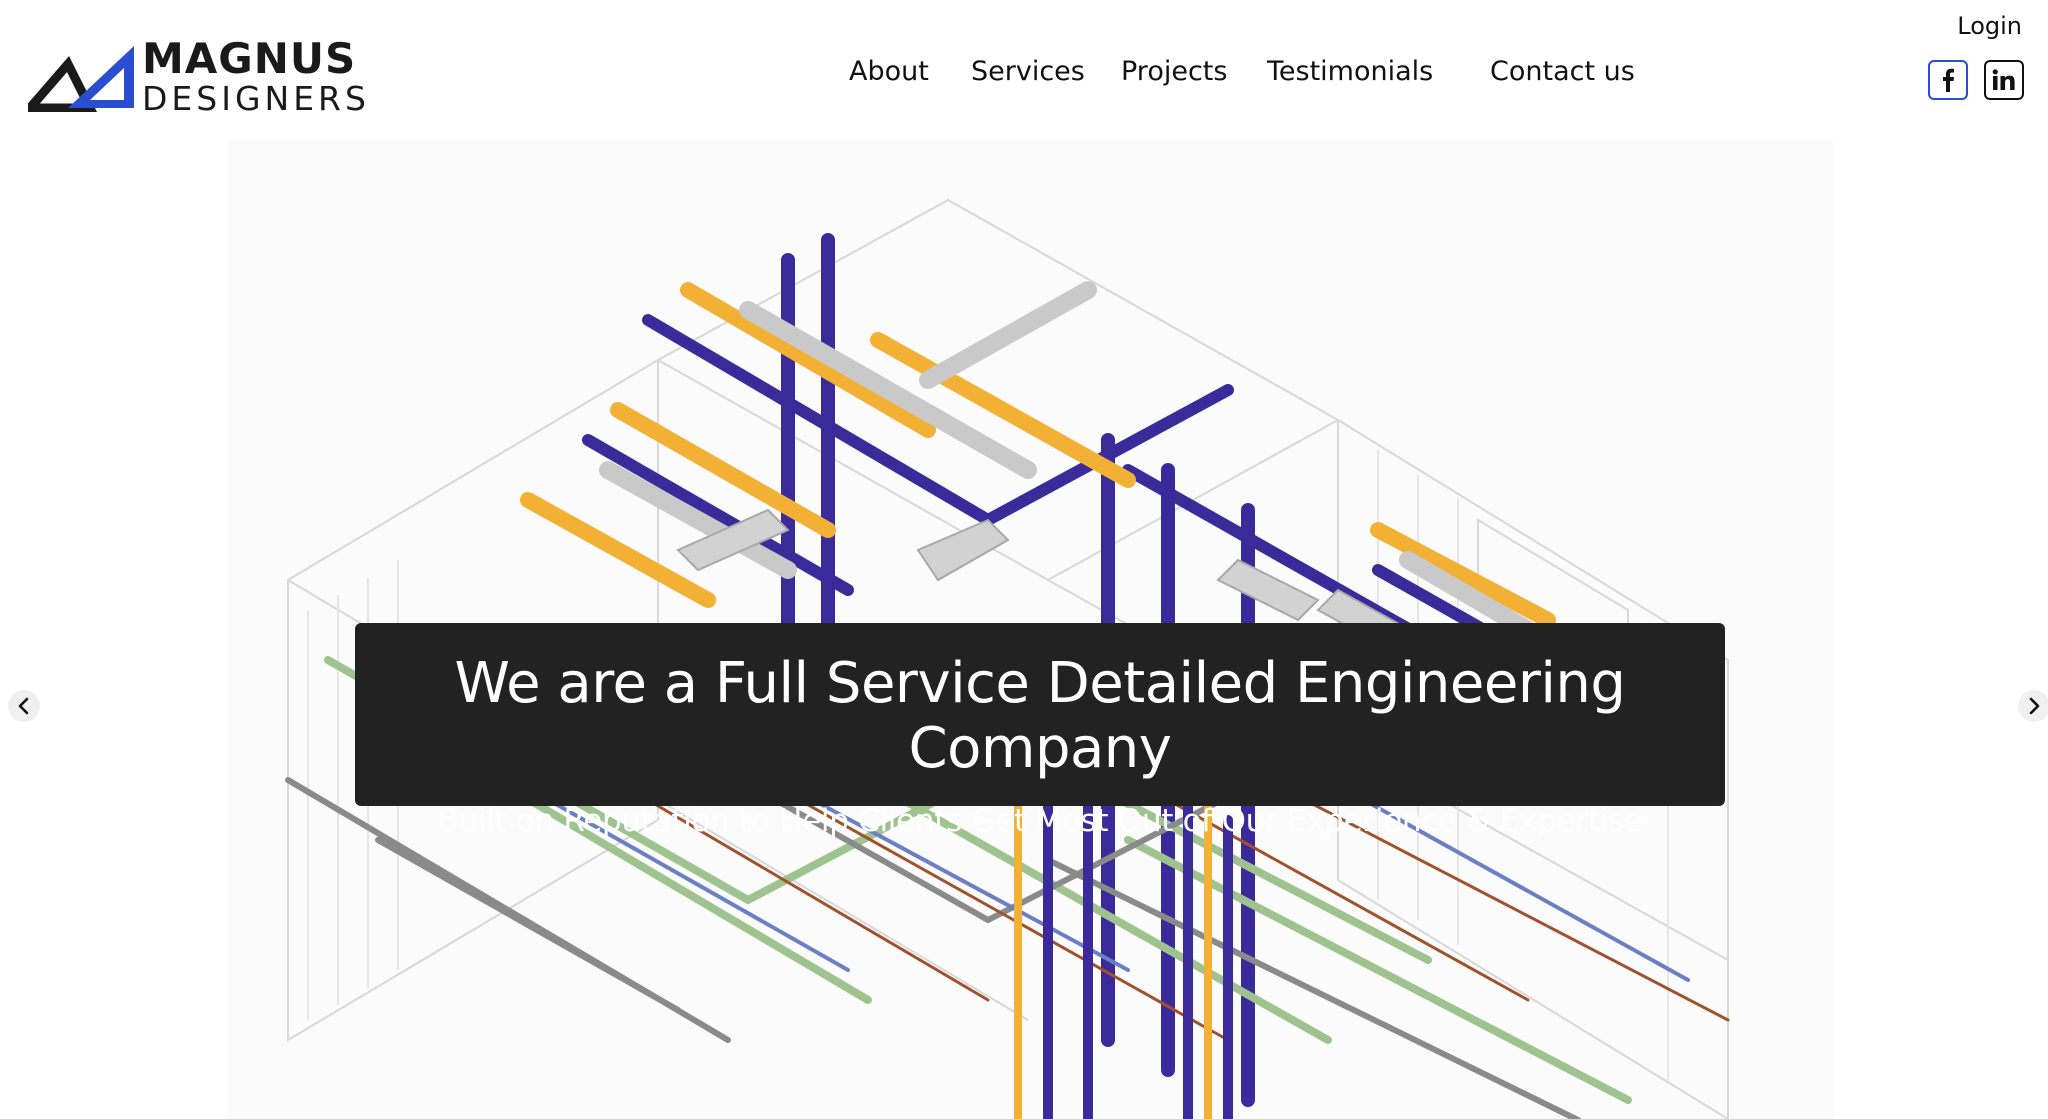 This screenshot has height=1119, width=2048. I want to click on slider-next-button, so click(2033, 706).